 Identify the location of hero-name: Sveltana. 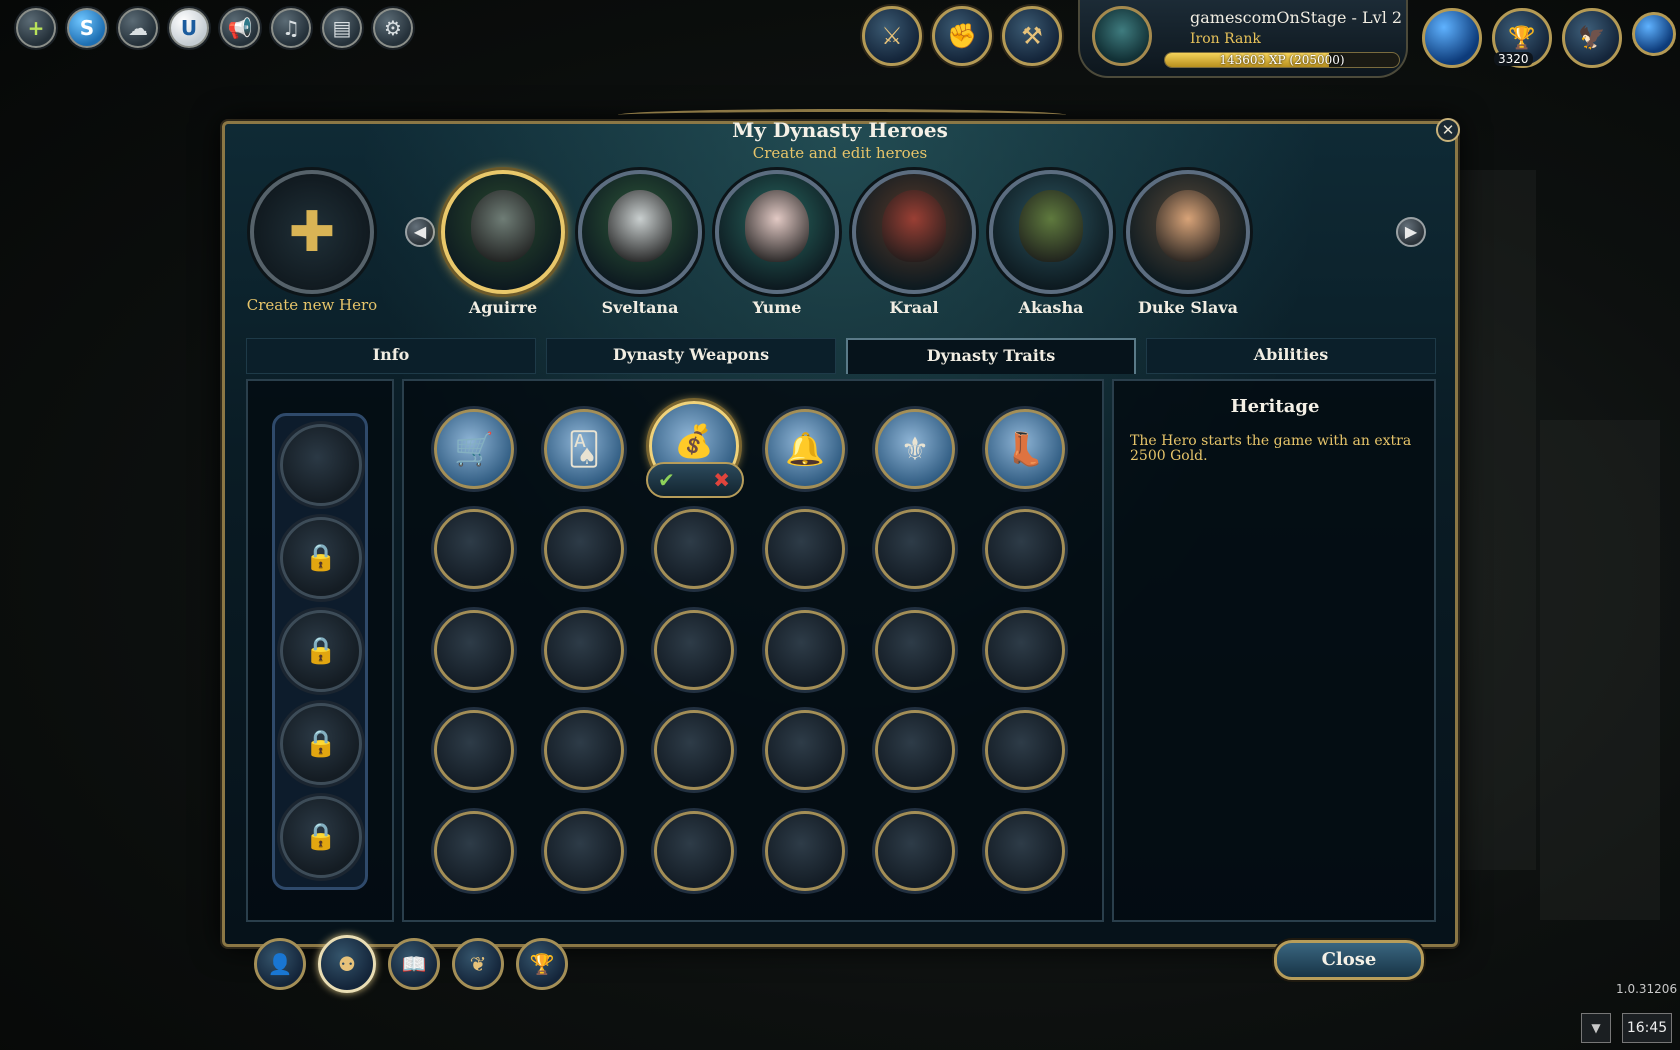
(640, 307).